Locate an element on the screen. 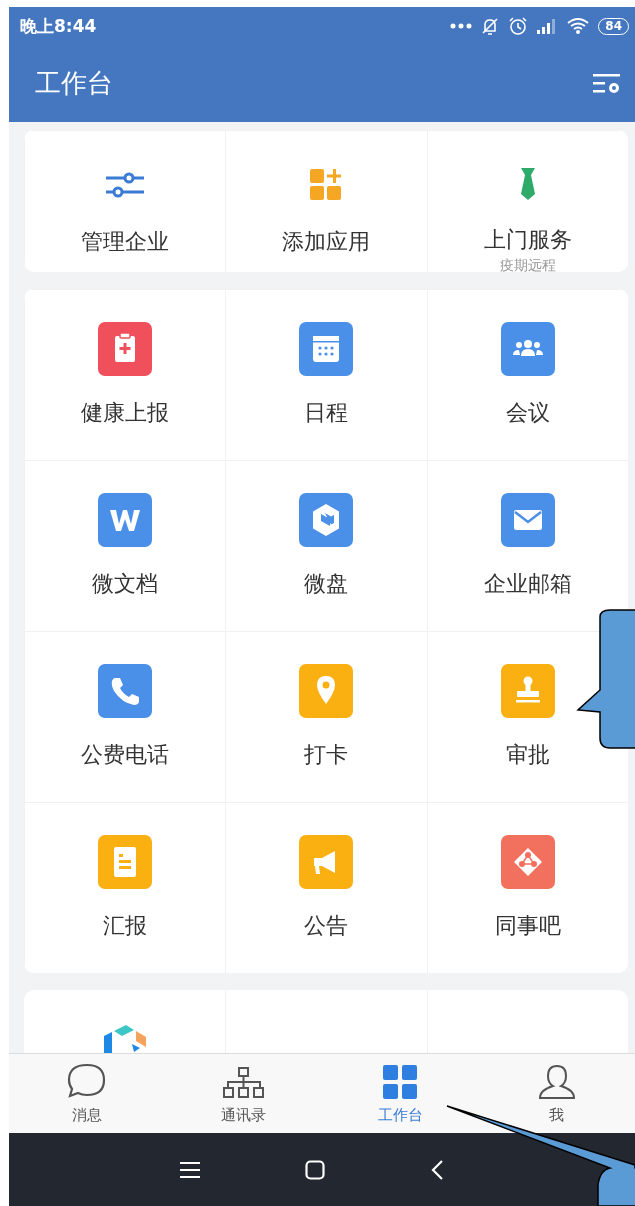  tab: 我 is located at coordinates (556, 1093).